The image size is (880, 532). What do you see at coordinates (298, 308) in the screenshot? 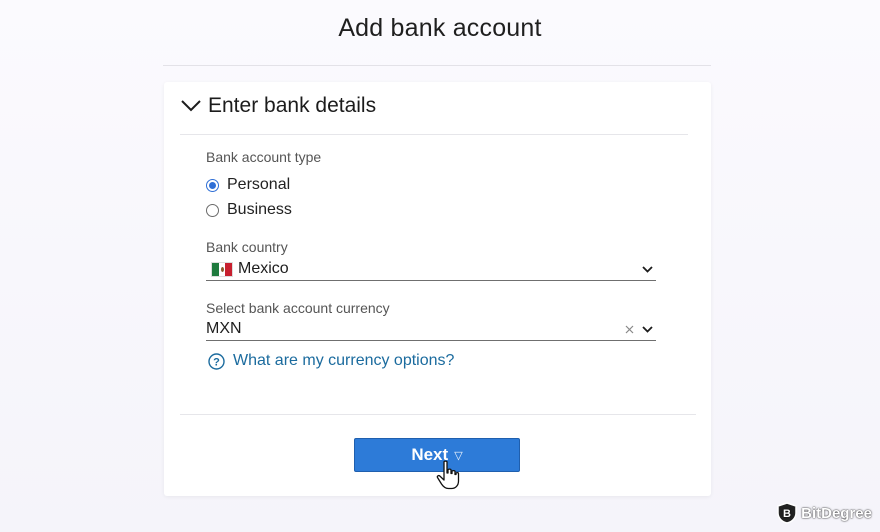
I see `currency-label: Select bank account currency` at bounding box center [298, 308].